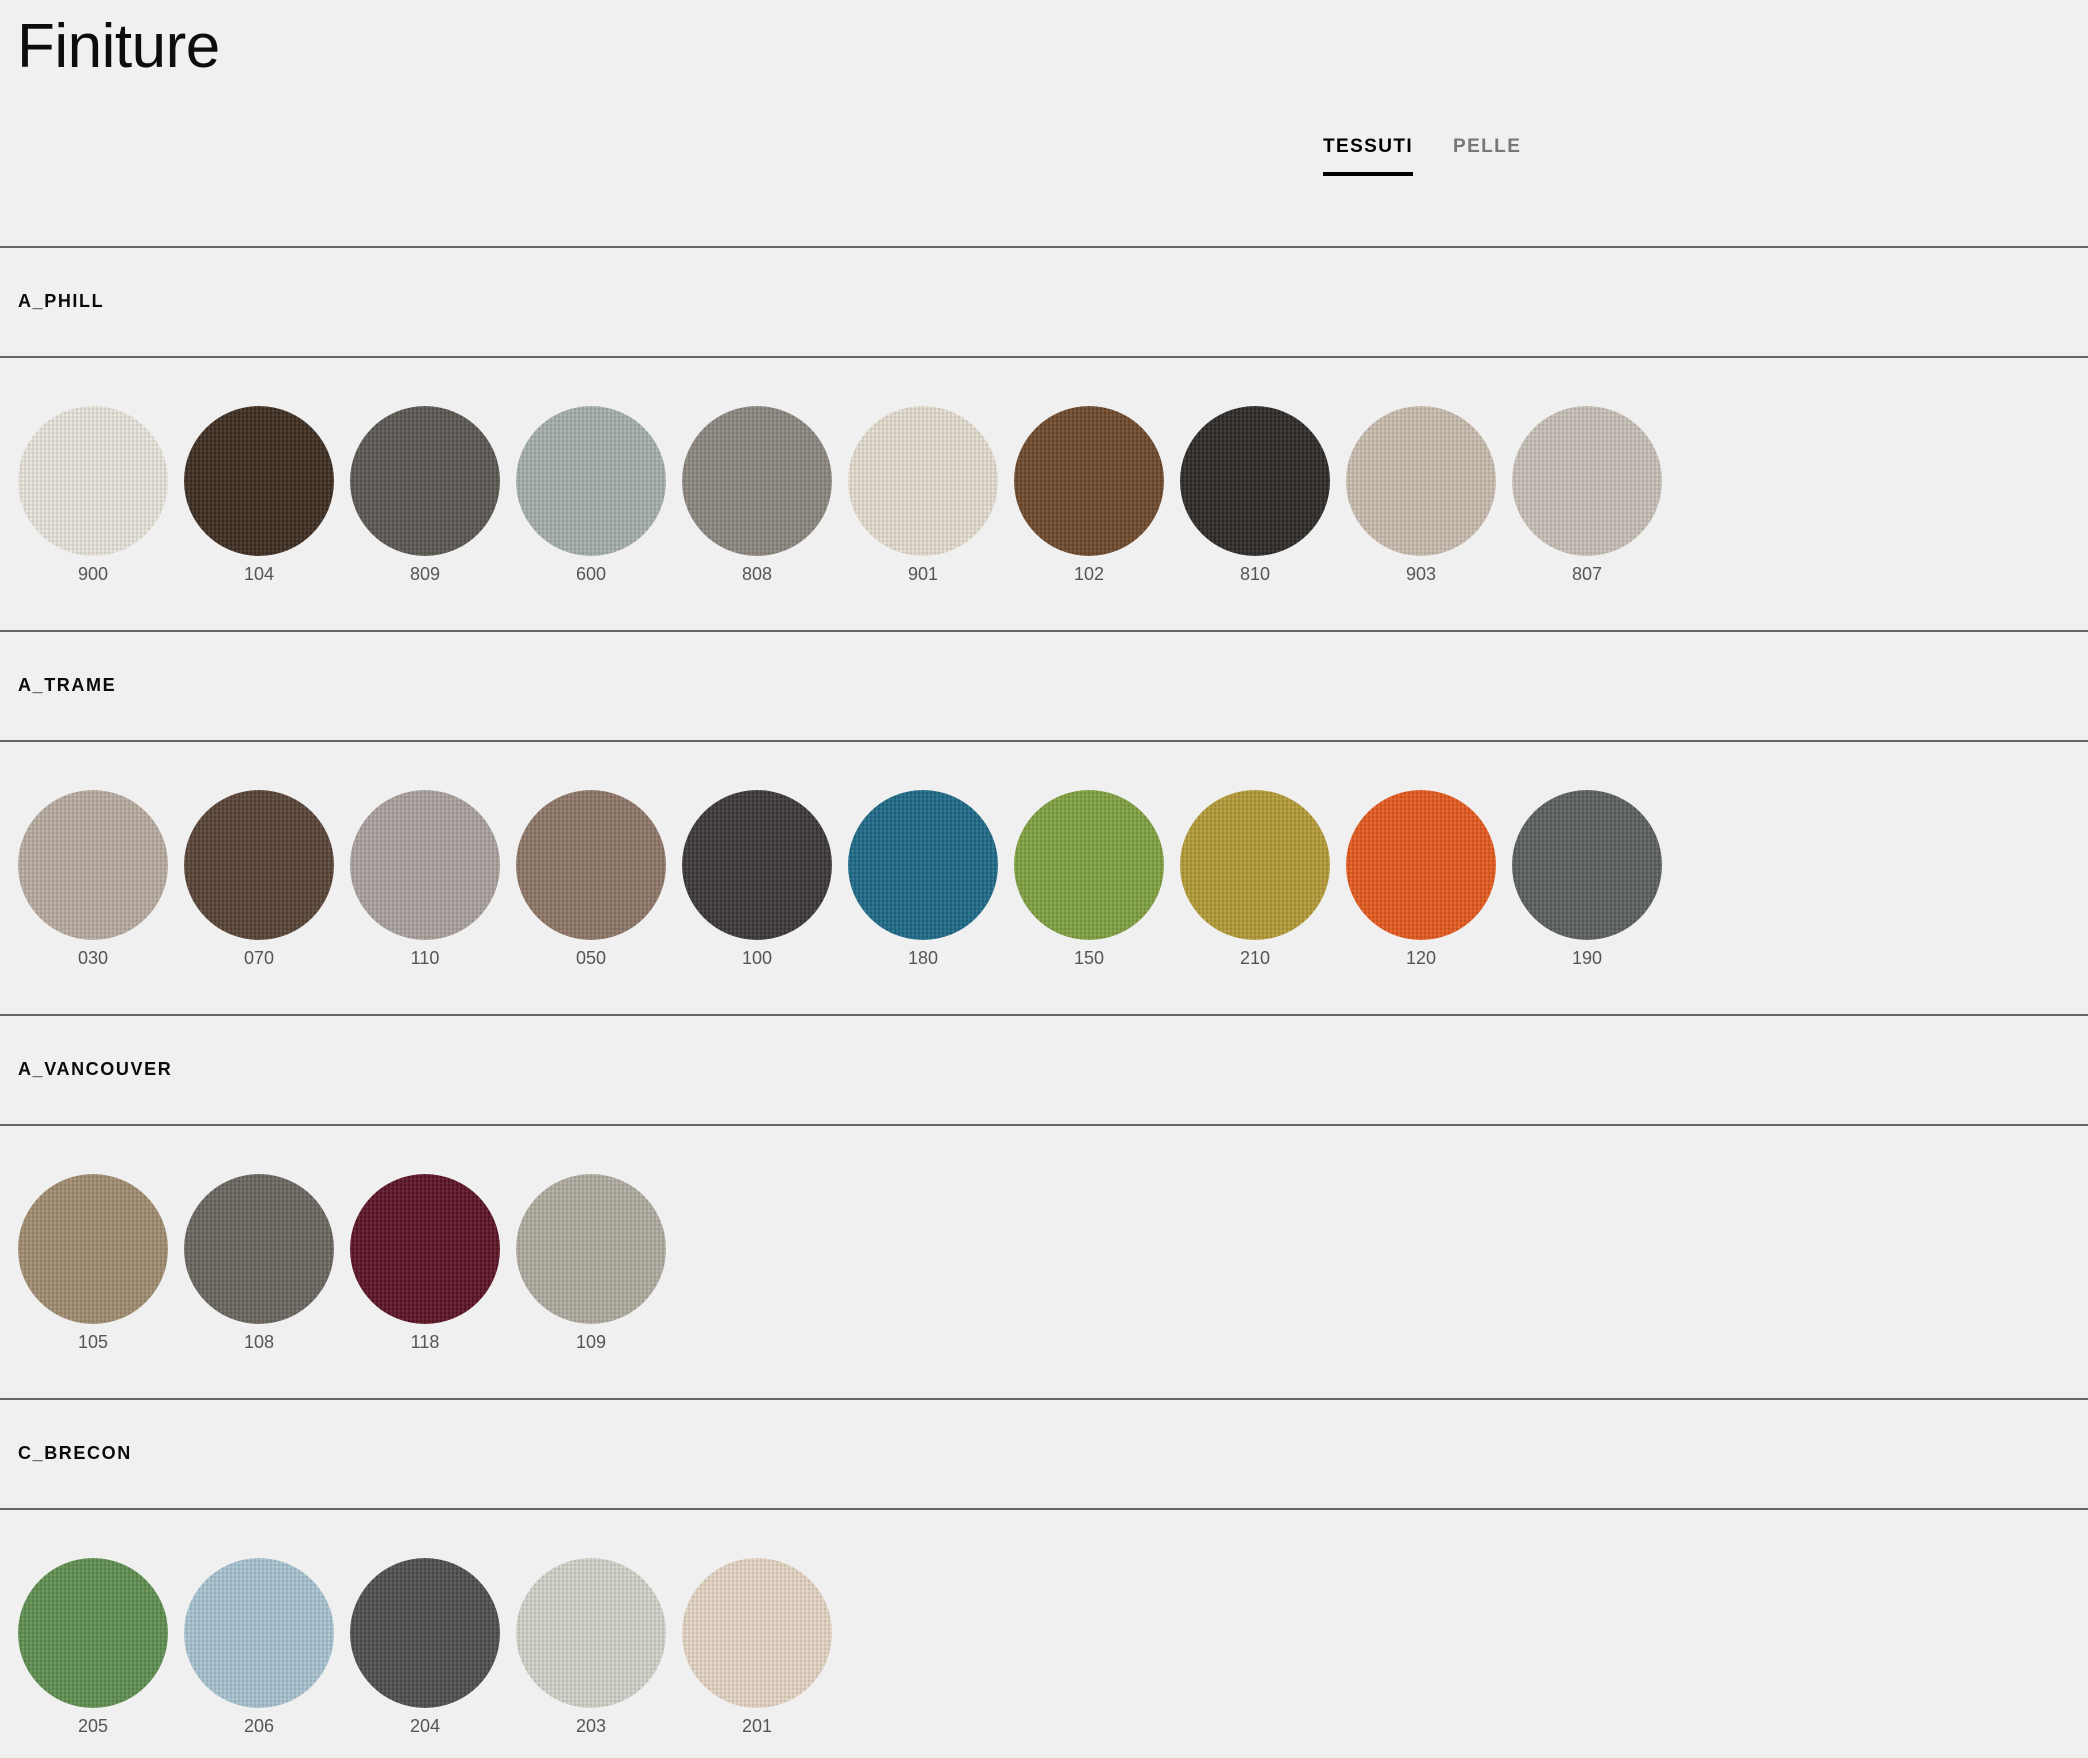 This screenshot has height=1758, width=2088. I want to click on tab-tessuti: TESSUTI, so click(1368, 156).